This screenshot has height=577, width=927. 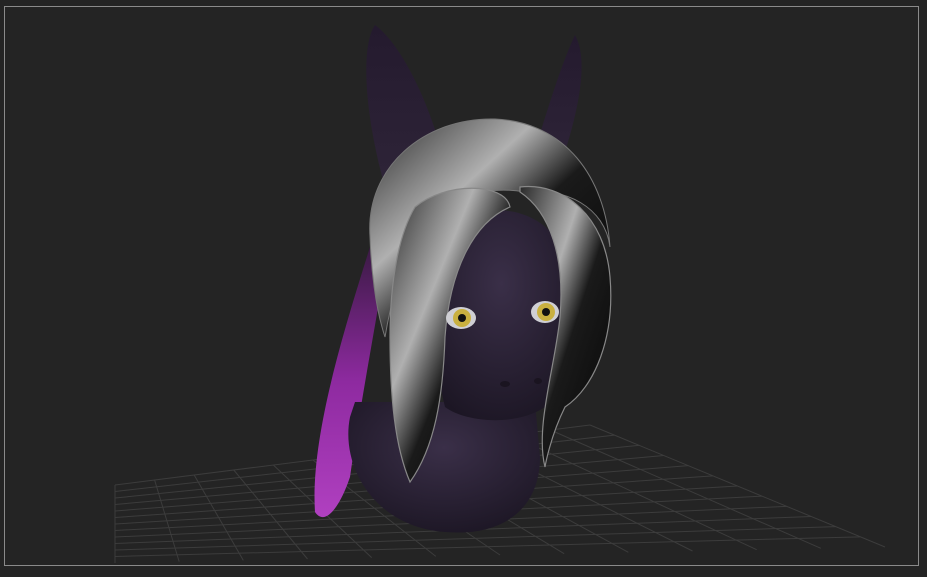 I want to click on right-eye, so click(x=545, y=312).